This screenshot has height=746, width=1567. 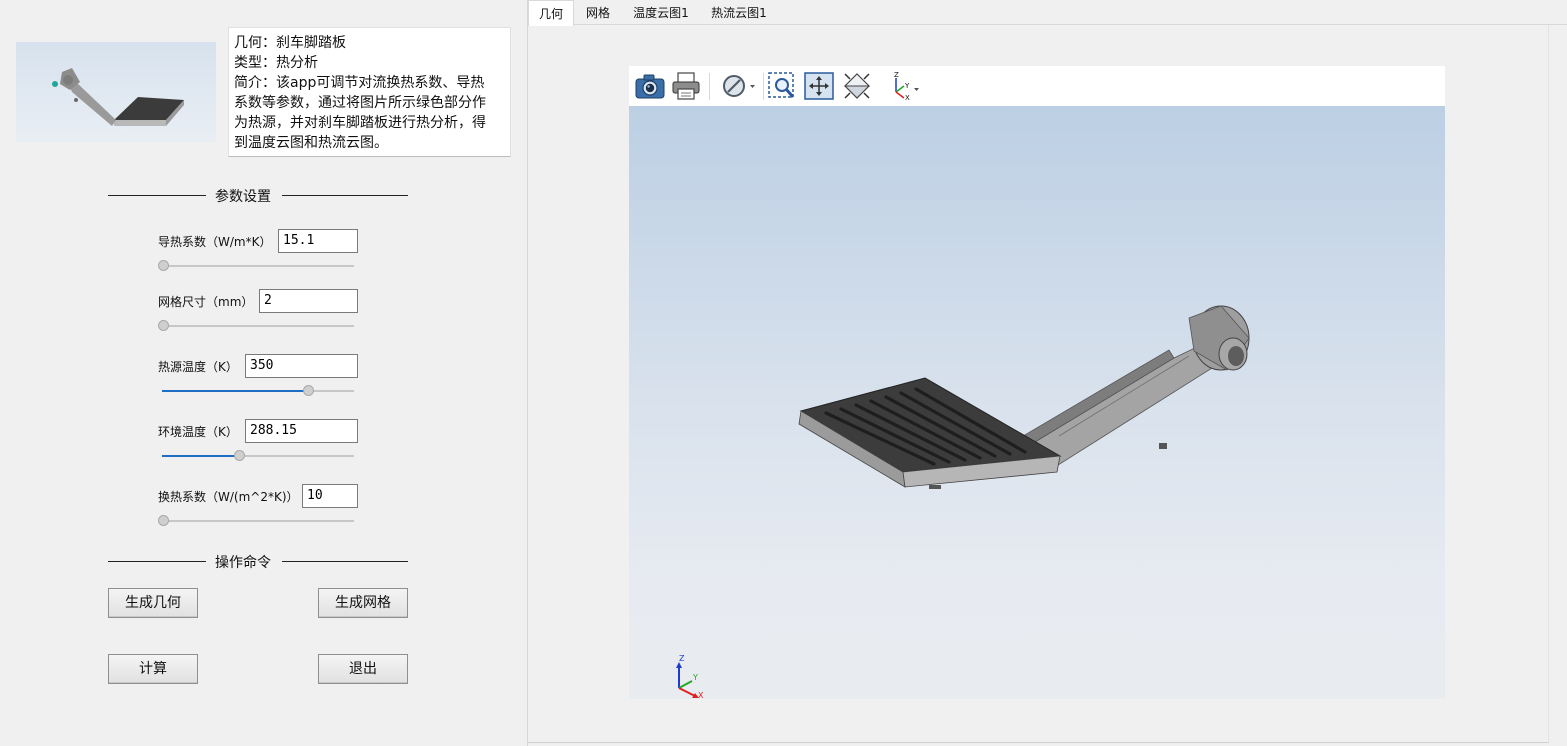 What do you see at coordinates (311, 143) in the screenshot?
I see `description-line: 到温度云图和热流云图。` at bounding box center [311, 143].